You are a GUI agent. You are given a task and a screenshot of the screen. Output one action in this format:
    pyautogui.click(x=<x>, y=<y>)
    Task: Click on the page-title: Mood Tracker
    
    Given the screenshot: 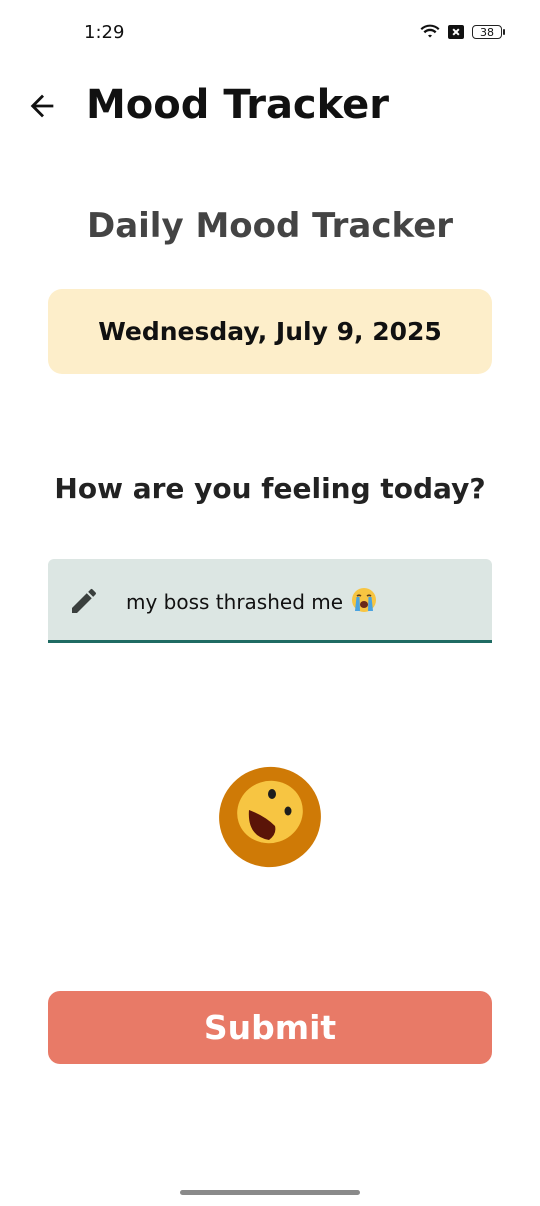 What is the action you would take?
    pyautogui.click(x=238, y=105)
    